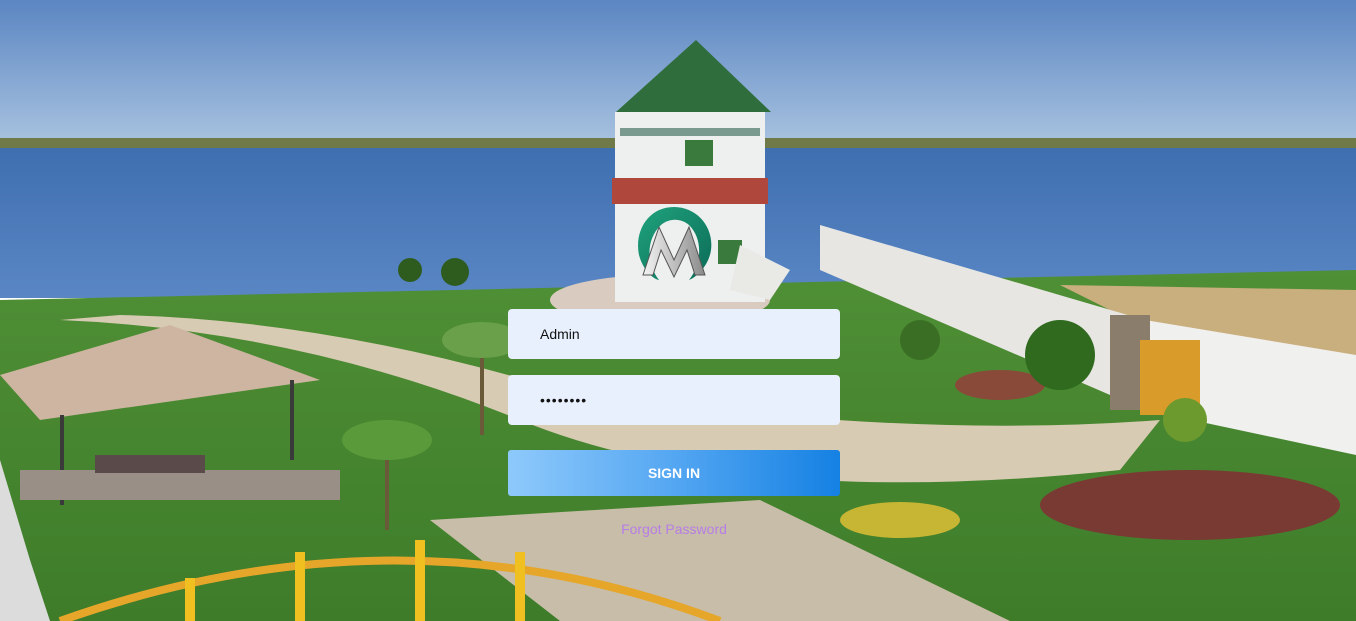  I want to click on sign-in-button: SIGN IN, so click(674, 473).